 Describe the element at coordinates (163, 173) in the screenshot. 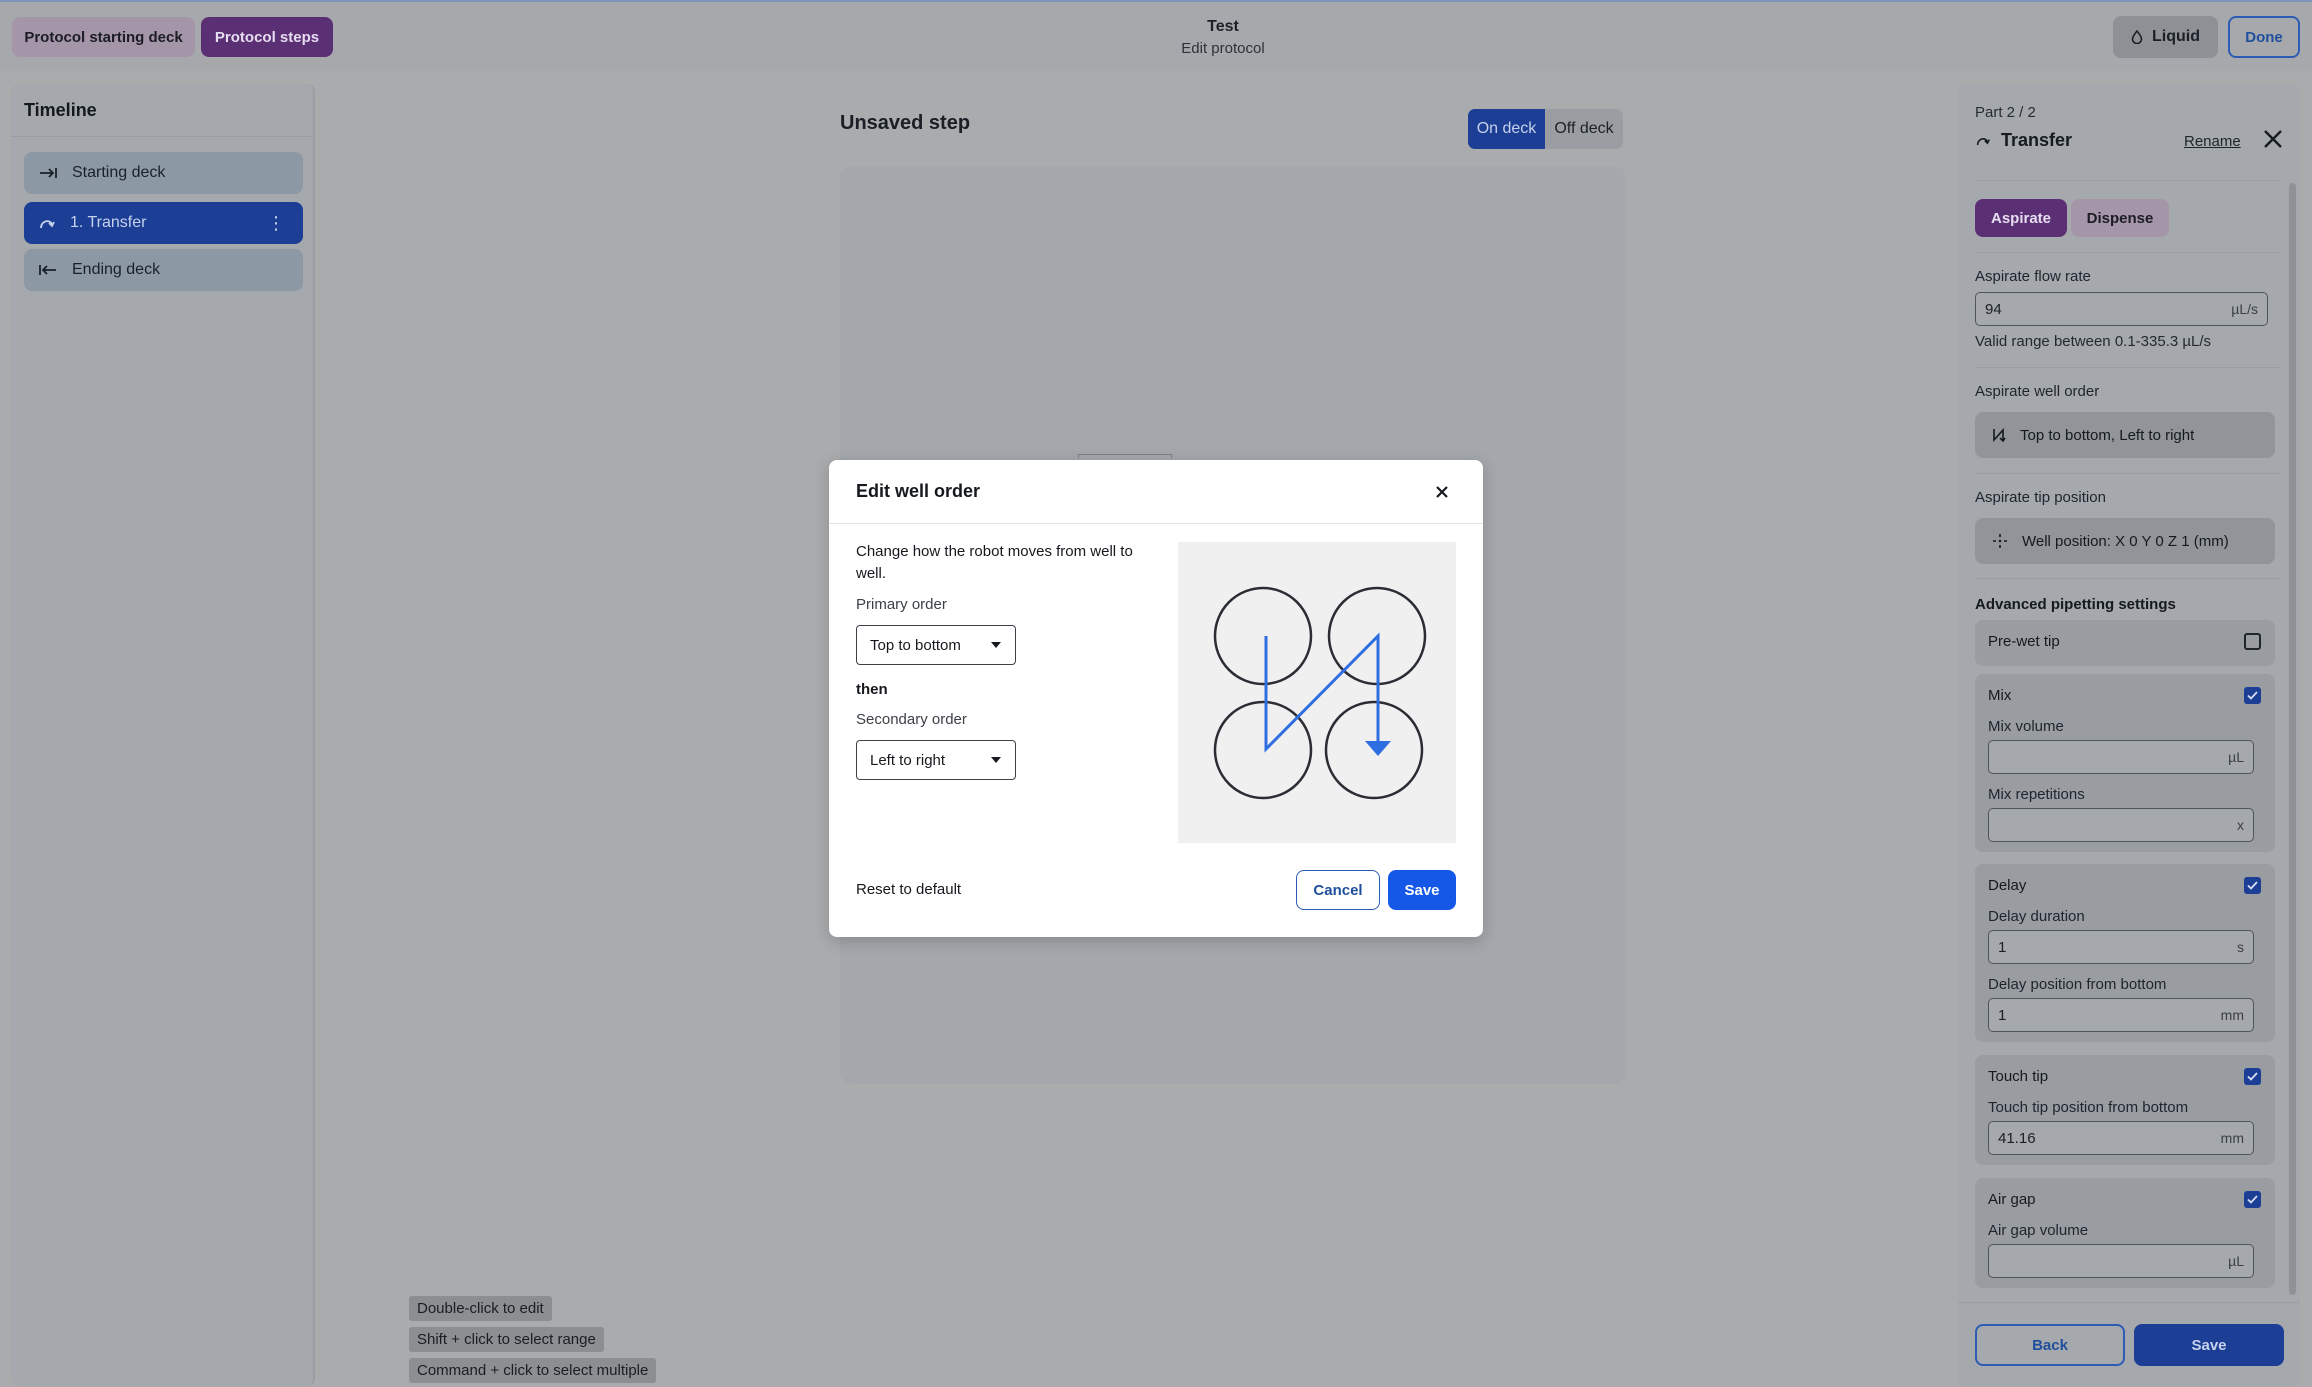

I see `timeline-item-starting-deck: Starting deck` at that location.